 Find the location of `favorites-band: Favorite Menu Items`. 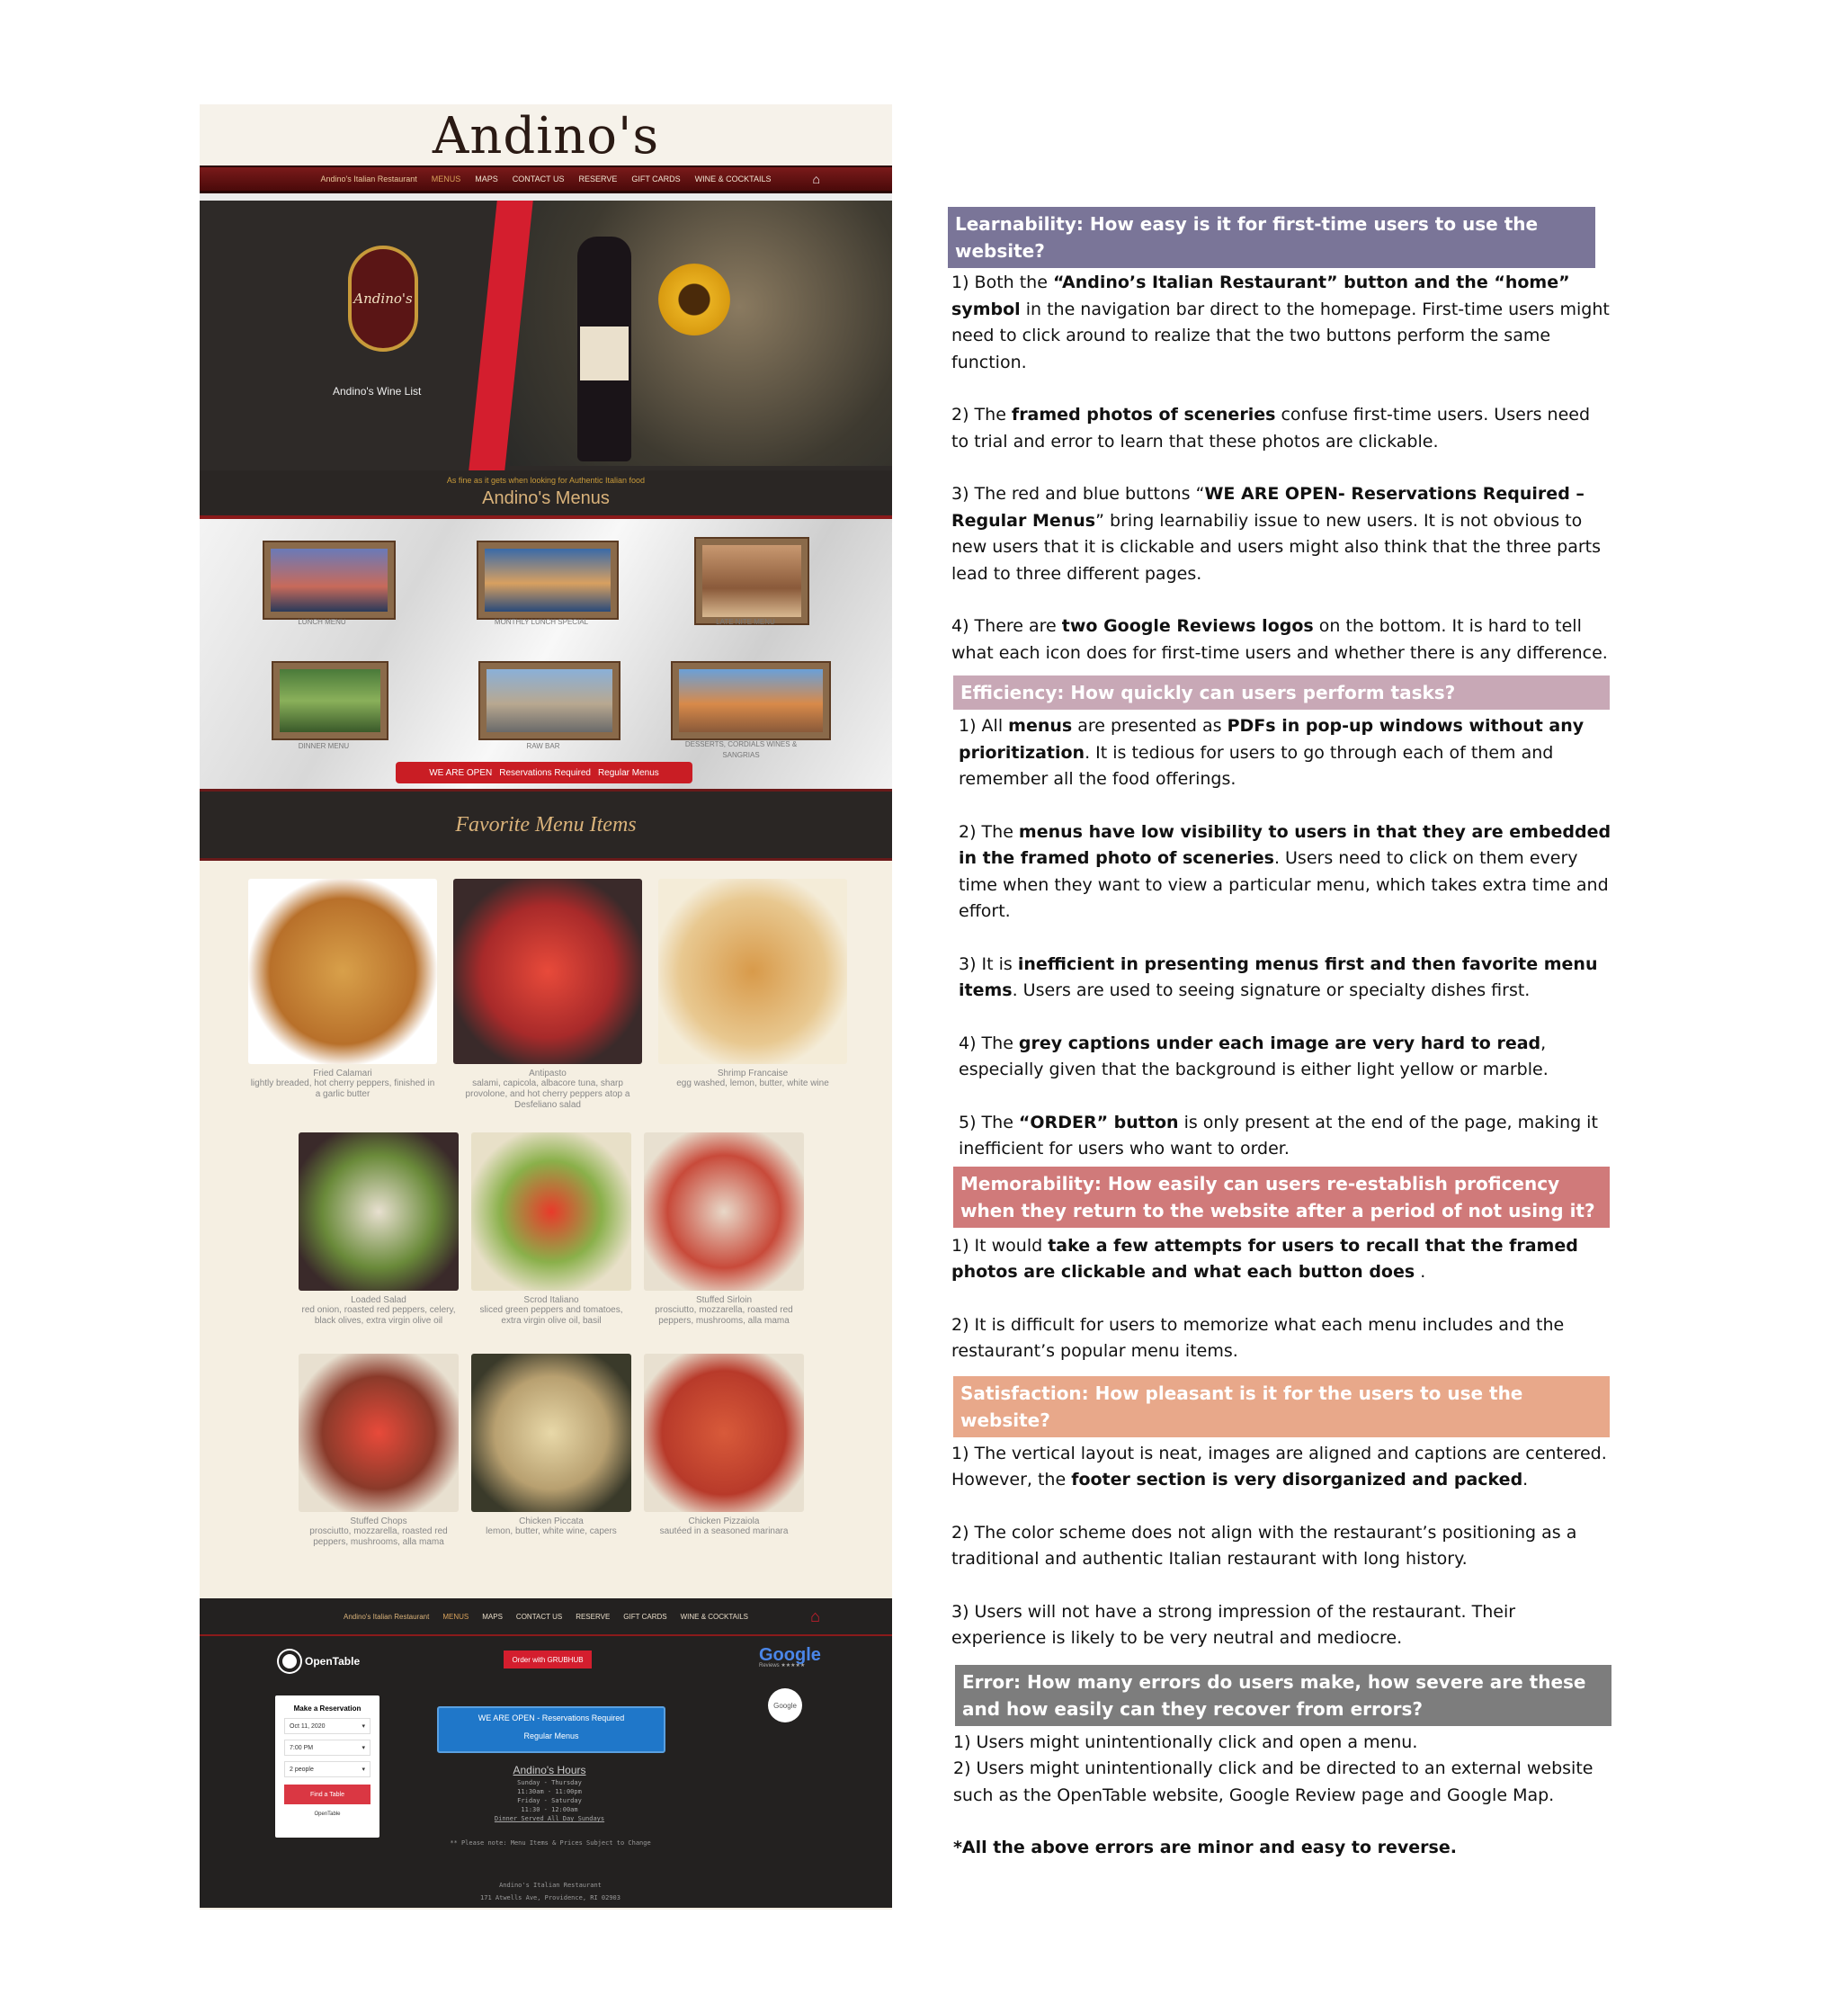

favorites-band: Favorite Menu Items is located at coordinates (546, 825).